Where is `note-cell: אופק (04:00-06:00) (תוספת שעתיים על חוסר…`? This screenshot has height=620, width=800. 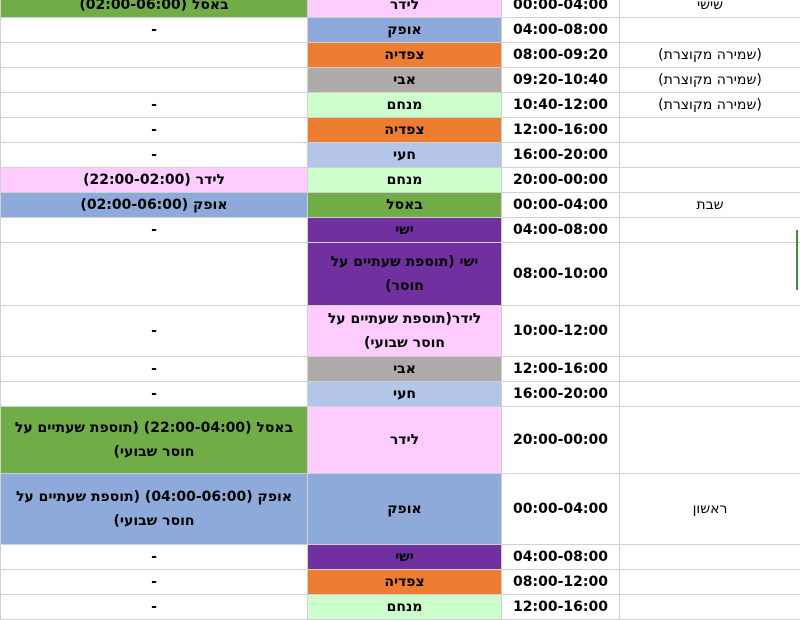 note-cell: אופק (04:00-06:00) (תוספת שעתיים על חוסר… is located at coordinates (154, 509).